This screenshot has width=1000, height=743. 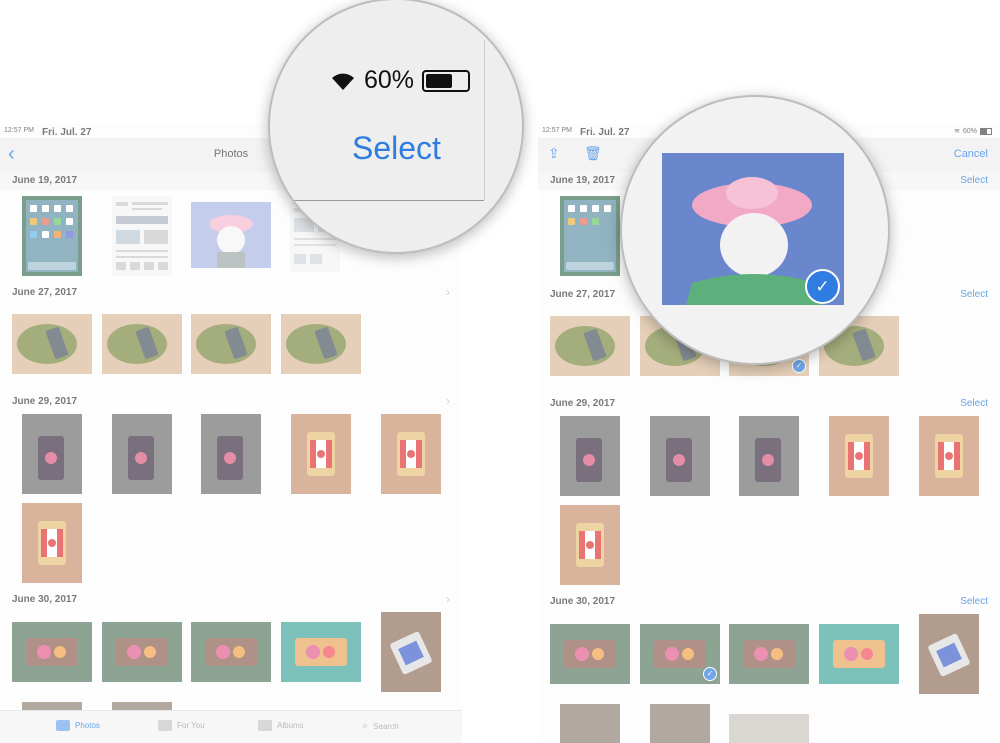 I want to click on albums-icon, so click(x=265, y=725).